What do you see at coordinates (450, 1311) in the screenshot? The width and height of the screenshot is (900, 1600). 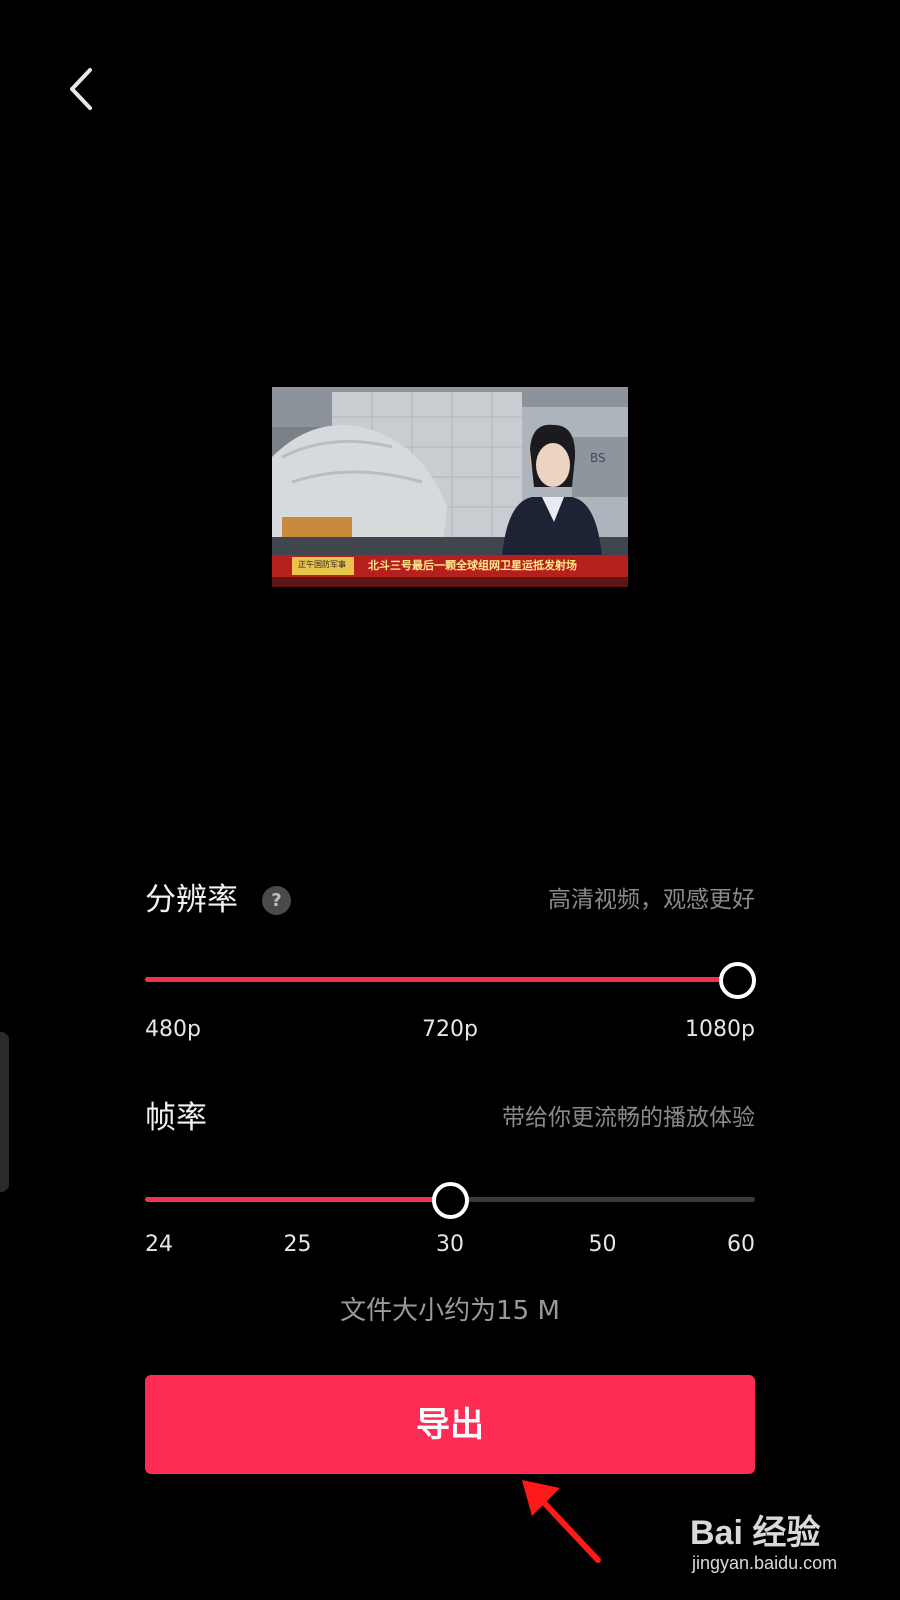 I see `file-size-estimate: 文件大小约为15 M` at bounding box center [450, 1311].